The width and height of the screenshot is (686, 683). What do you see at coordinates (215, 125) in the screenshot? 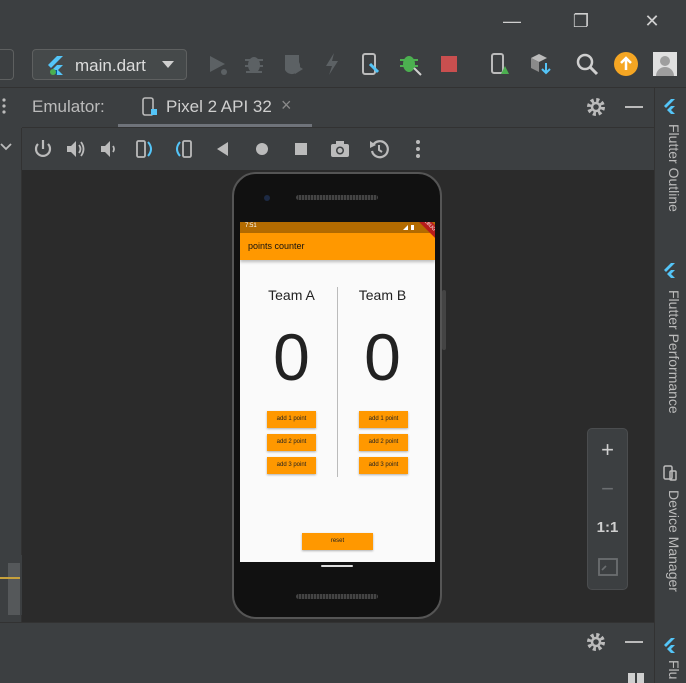
I see `active-tab-indicator` at bounding box center [215, 125].